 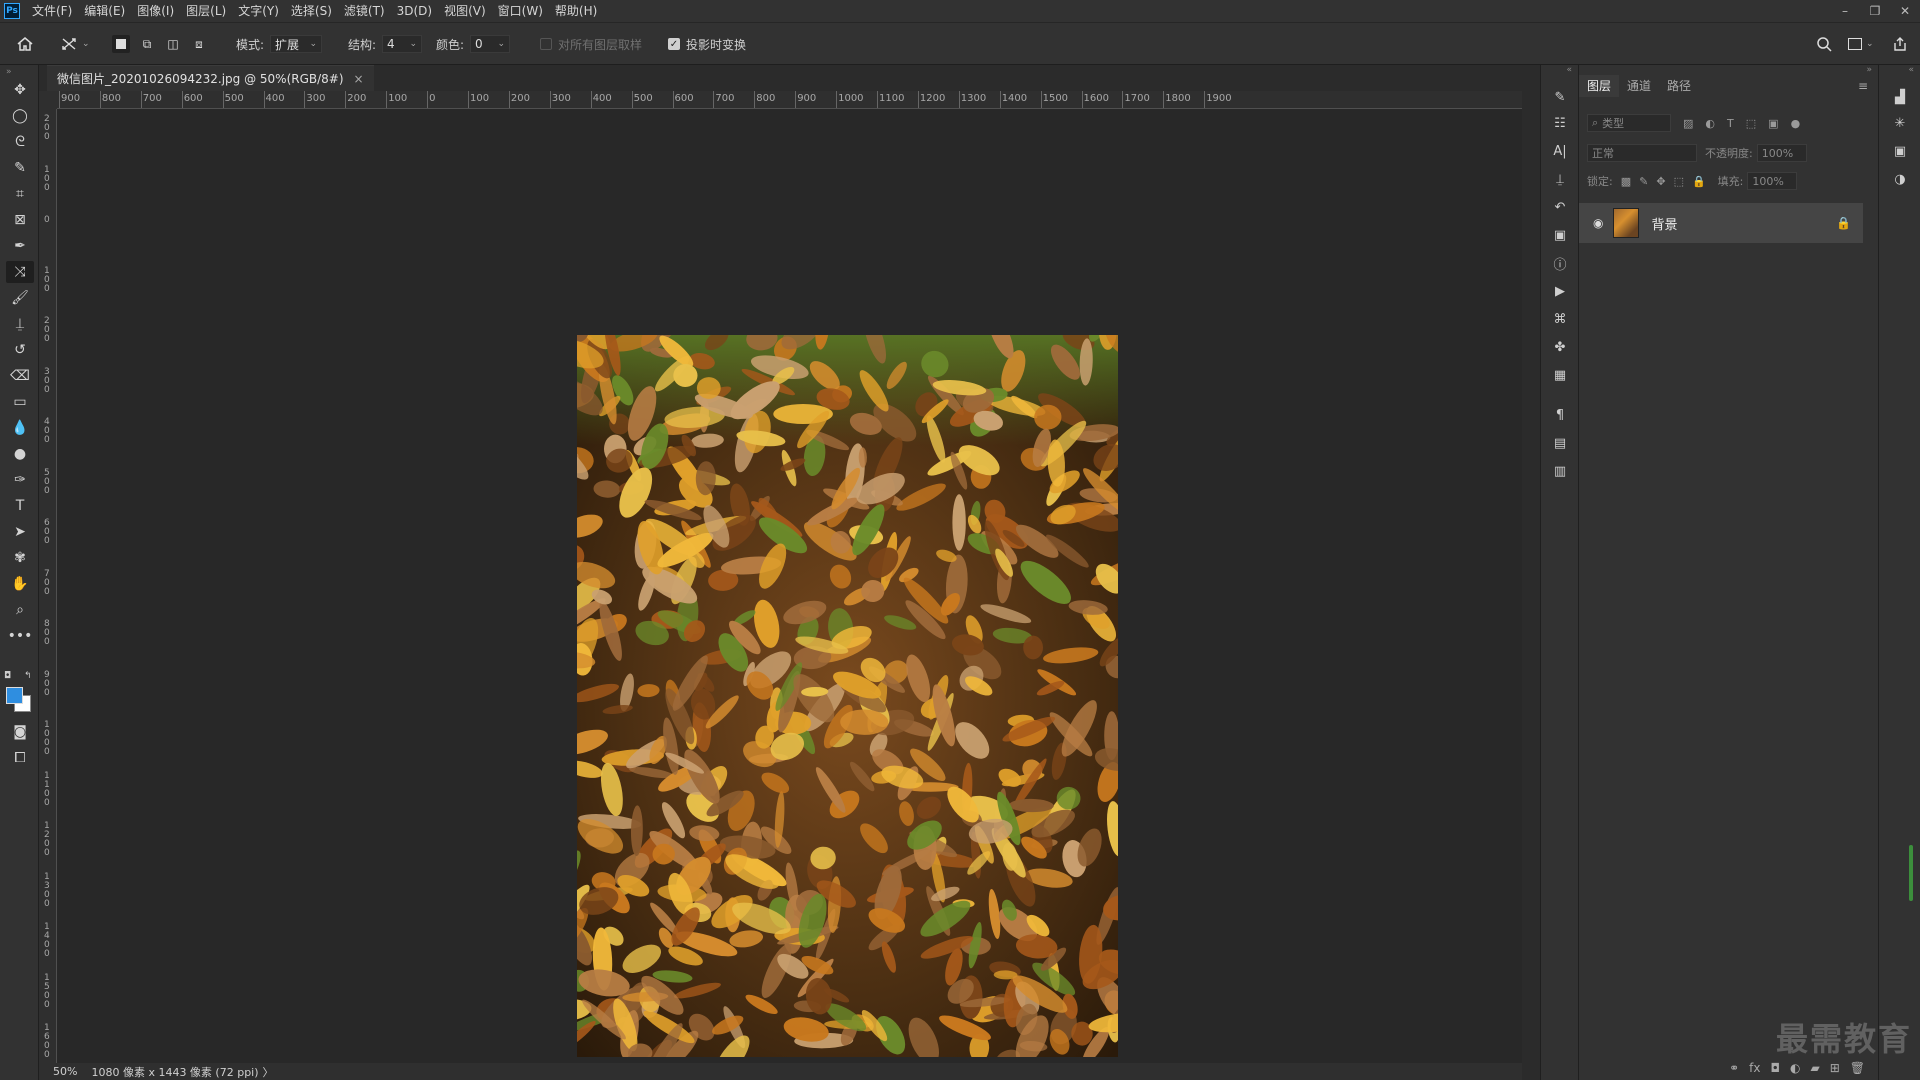 I want to click on sample-all-layers-option: 对所有图层取样, so click(x=591, y=44).